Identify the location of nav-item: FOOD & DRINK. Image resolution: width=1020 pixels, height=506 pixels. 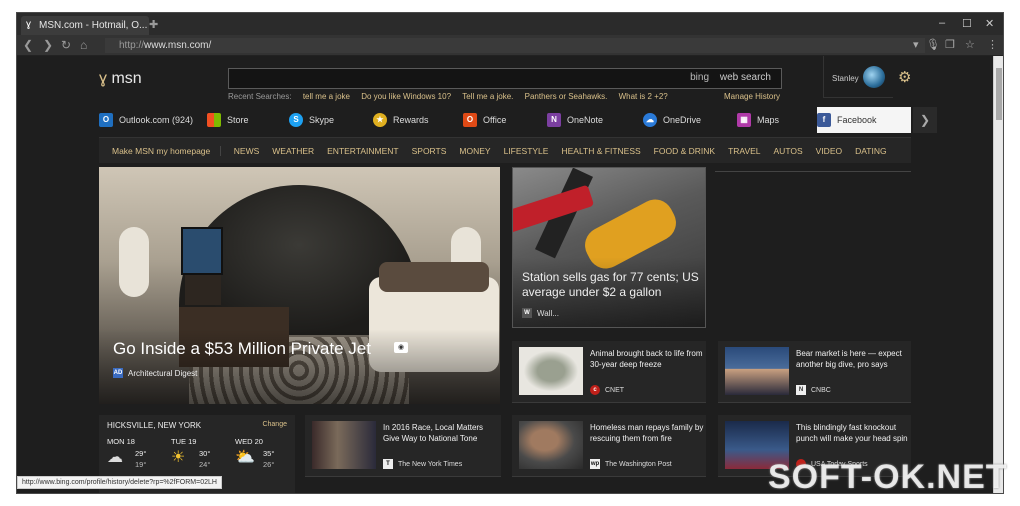
(684, 151).